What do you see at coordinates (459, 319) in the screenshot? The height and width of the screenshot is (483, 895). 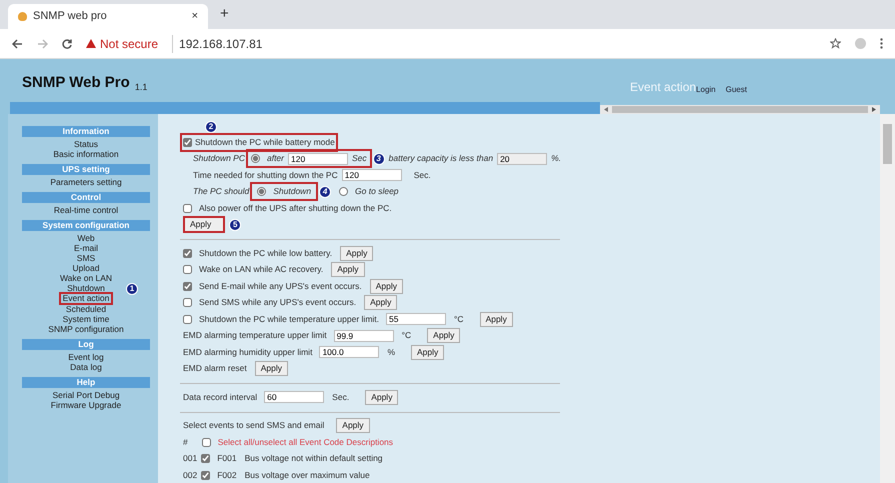 I see `unit-label: °C` at bounding box center [459, 319].